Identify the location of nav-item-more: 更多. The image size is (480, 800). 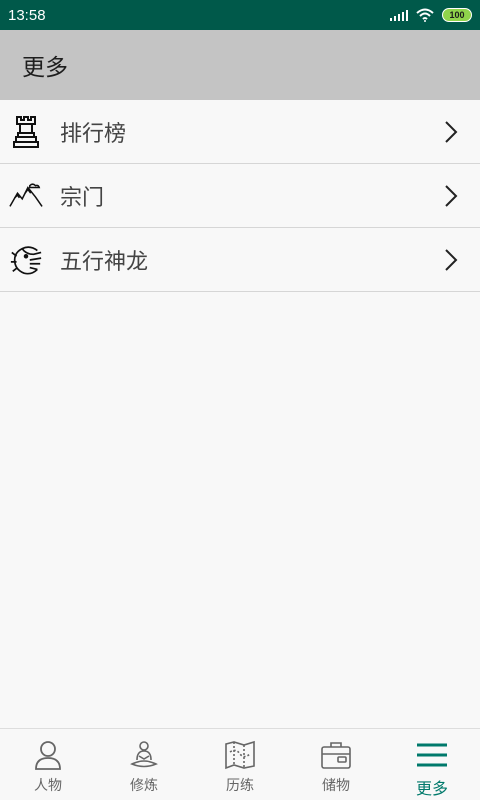
(432, 764).